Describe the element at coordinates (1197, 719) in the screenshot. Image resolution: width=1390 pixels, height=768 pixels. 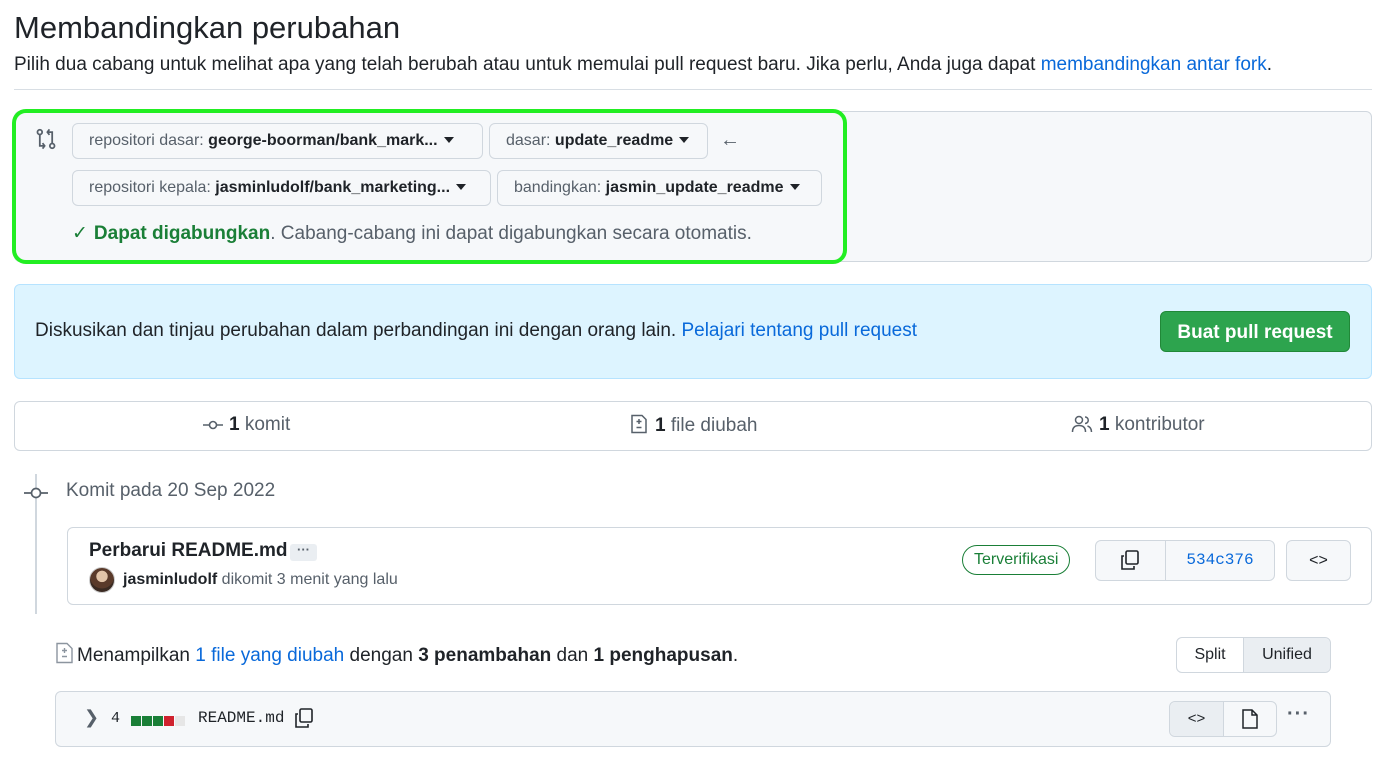
I see `view-source-button: <>` at that location.